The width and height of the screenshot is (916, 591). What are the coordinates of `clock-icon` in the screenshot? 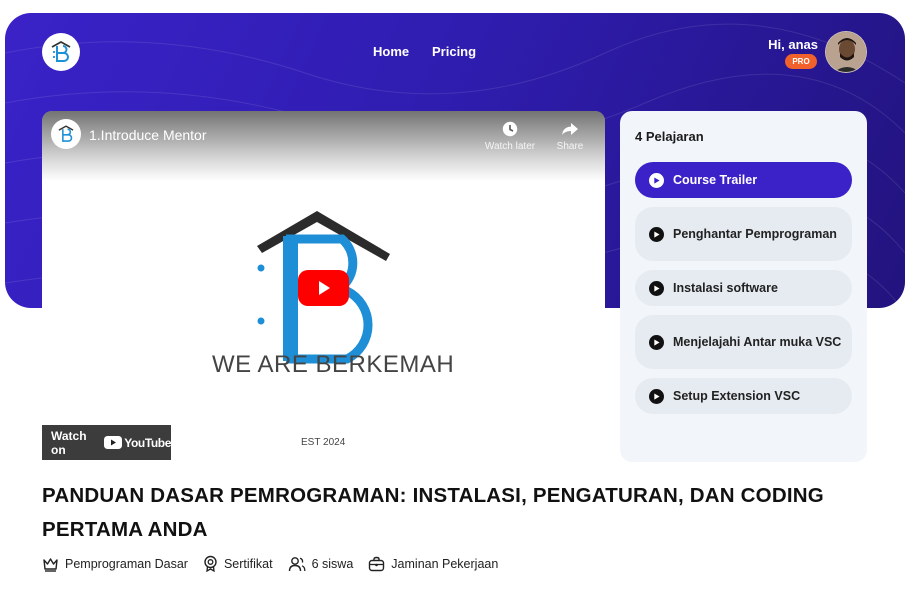 It's located at (510, 129).